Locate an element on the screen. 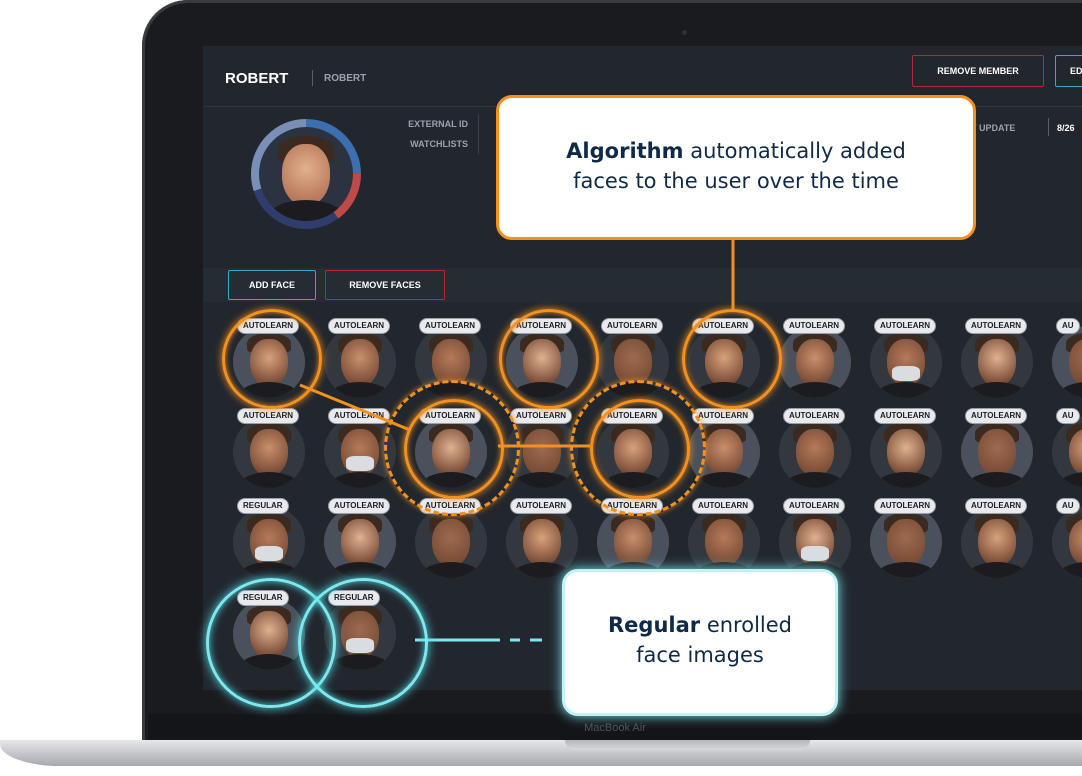  callout-bold: Algorithm is located at coordinates (625, 151).